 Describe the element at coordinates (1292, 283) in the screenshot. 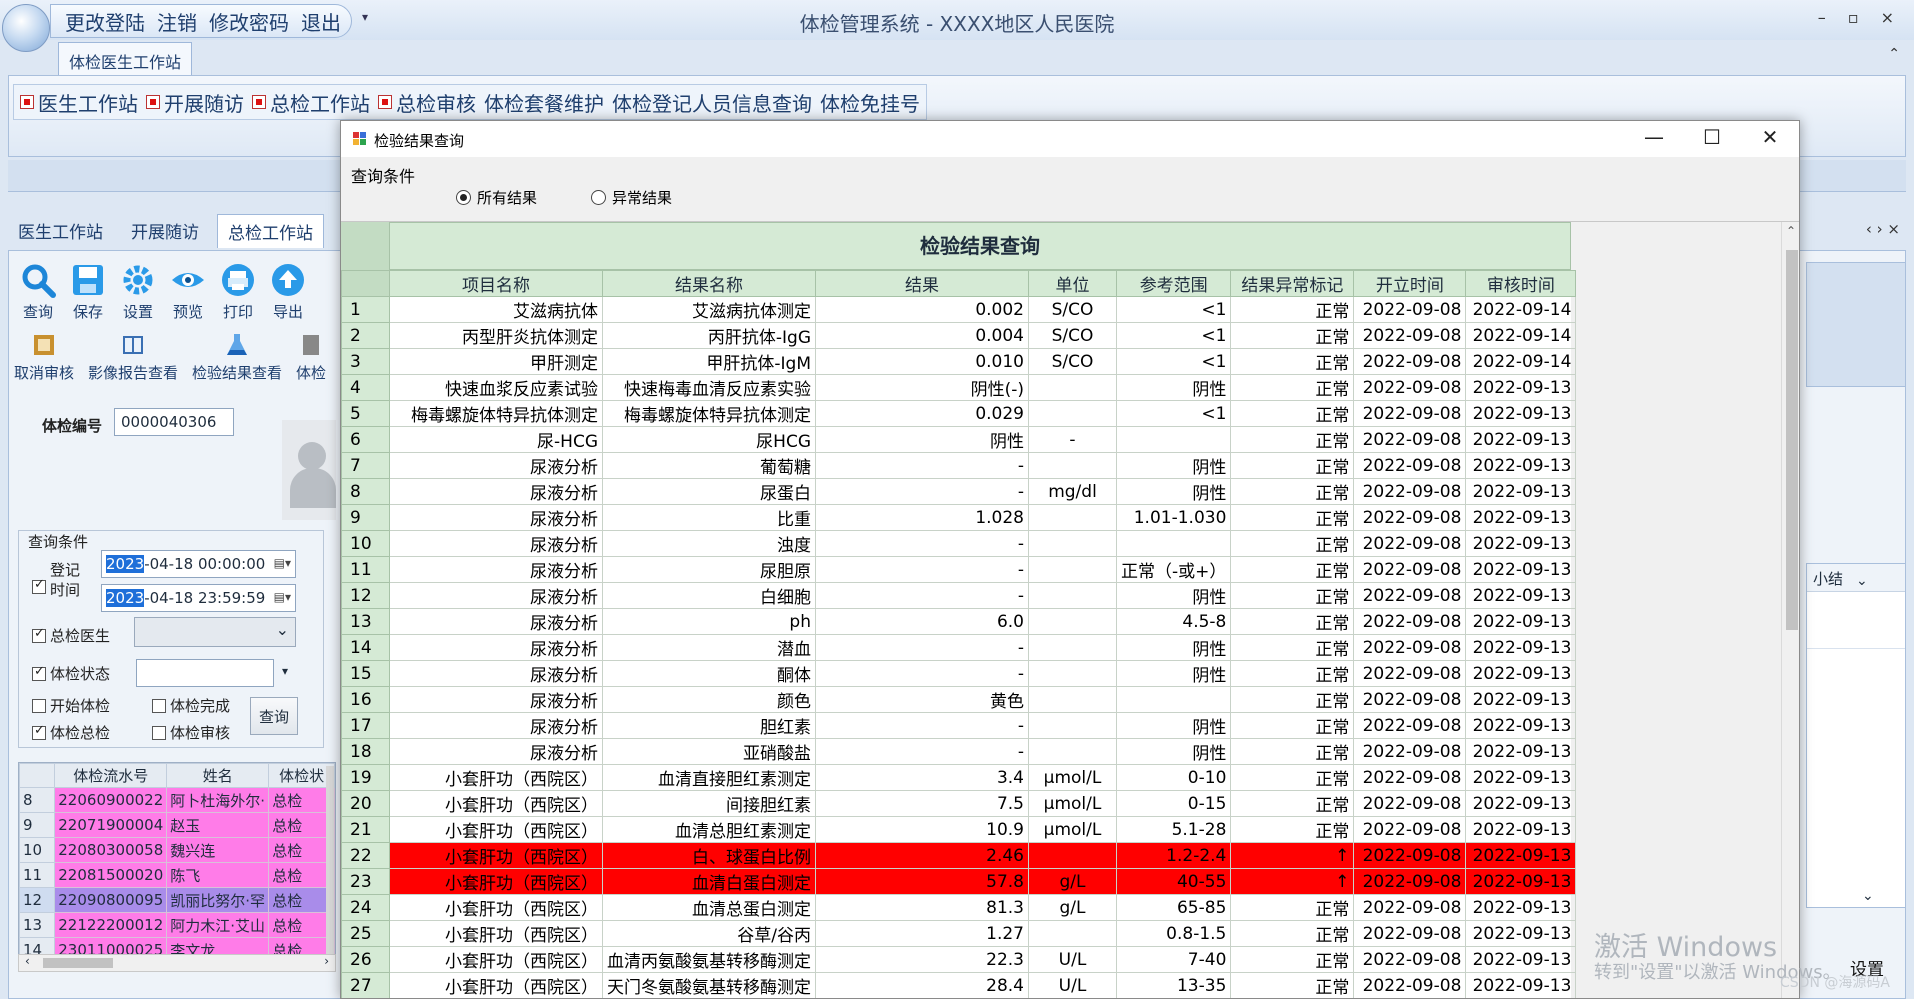

I see `column-header-flag: 结果异常标记` at that location.